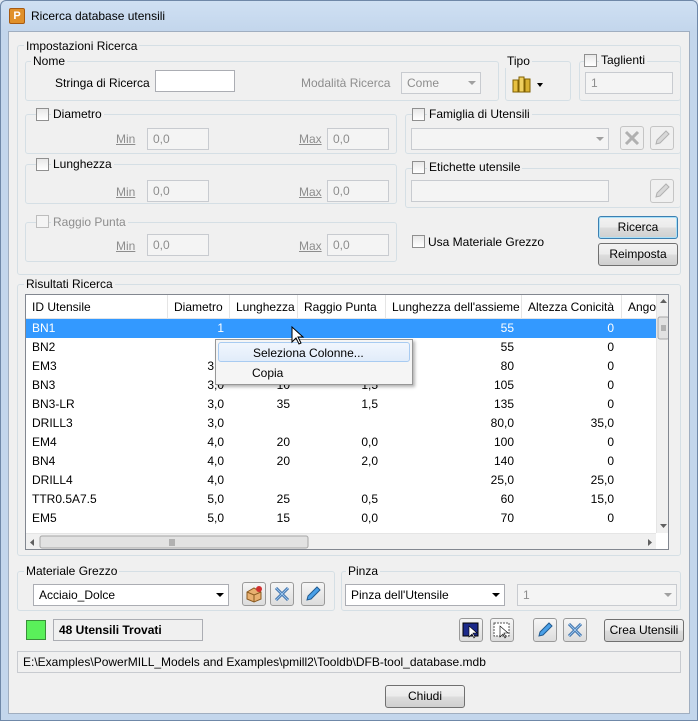 Image resolution: width=698 pixels, height=721 pixels. What do you see at coordinates (44, 461) in the screenshot?
I see `table-cell: BN4` at bounding box center [44, 461].